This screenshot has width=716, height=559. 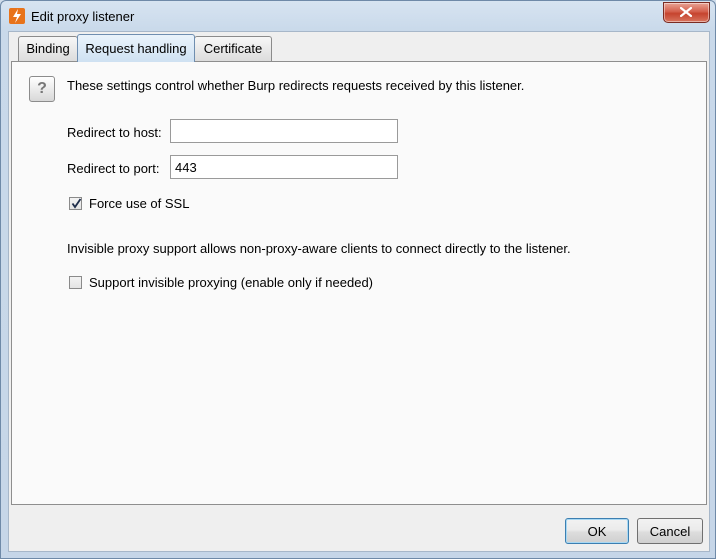 I want to click on redirect-port-input, so click(x=284, y=167).